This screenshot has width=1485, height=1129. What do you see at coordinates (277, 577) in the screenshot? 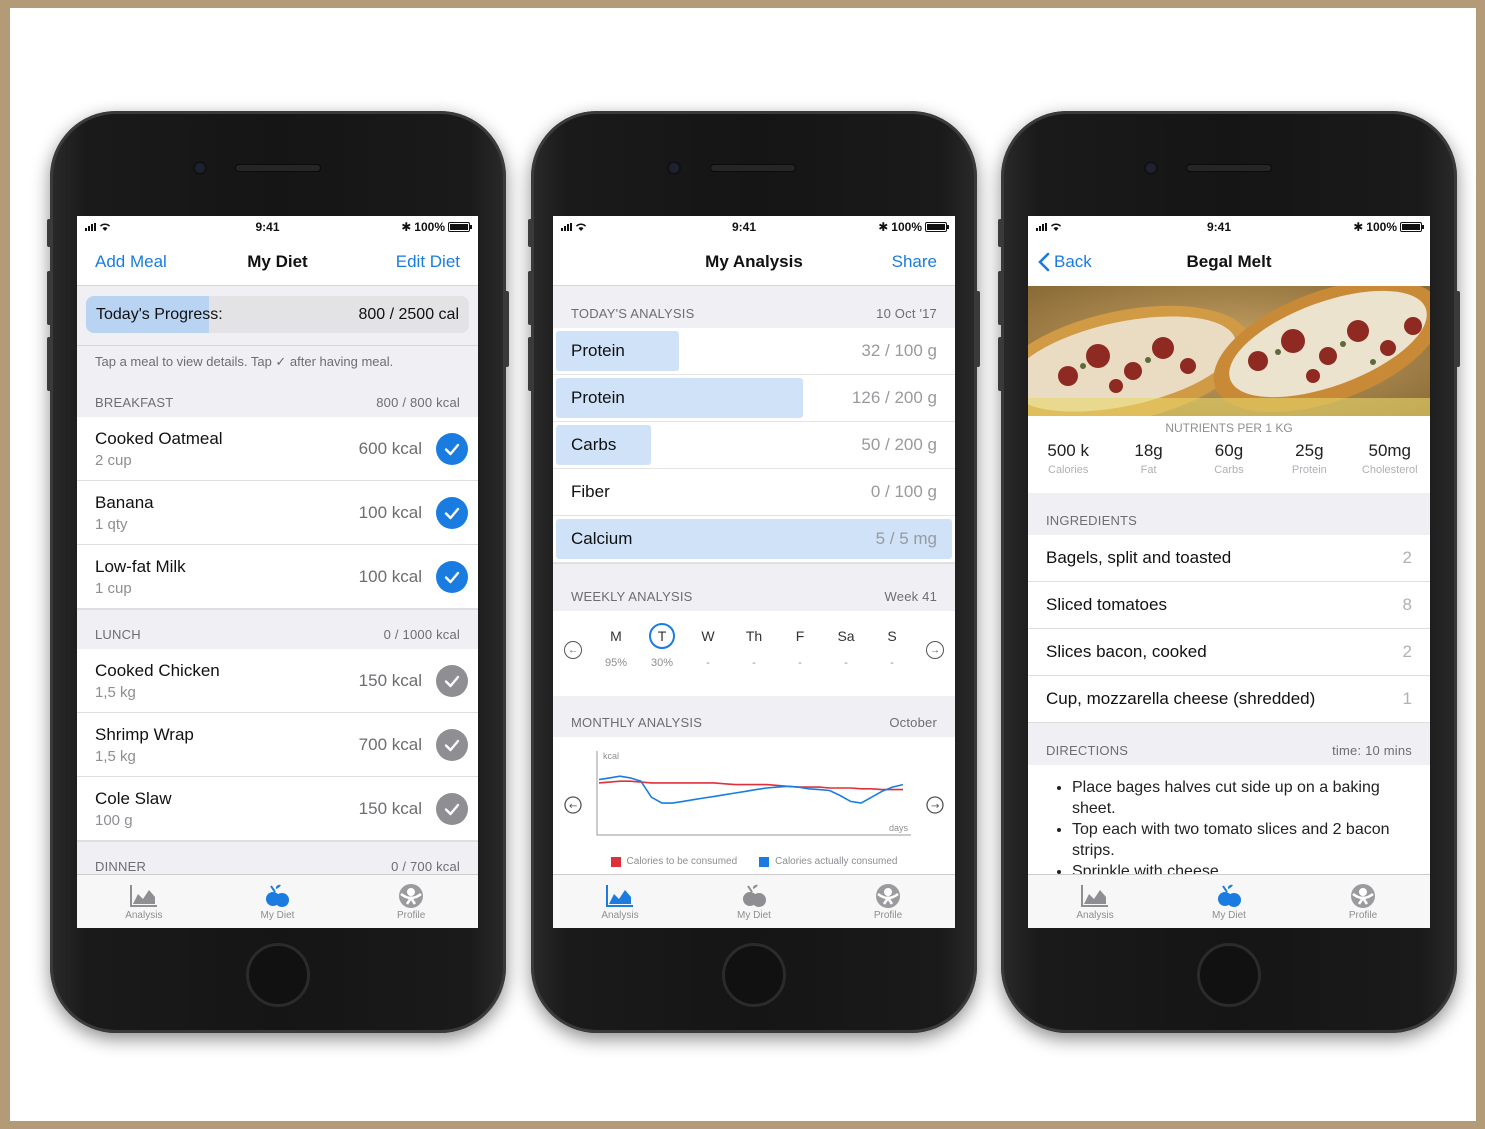
I see `meal-row: Low-fat Milk 1 cup 100 kcal` at bounding box center [277, 577].